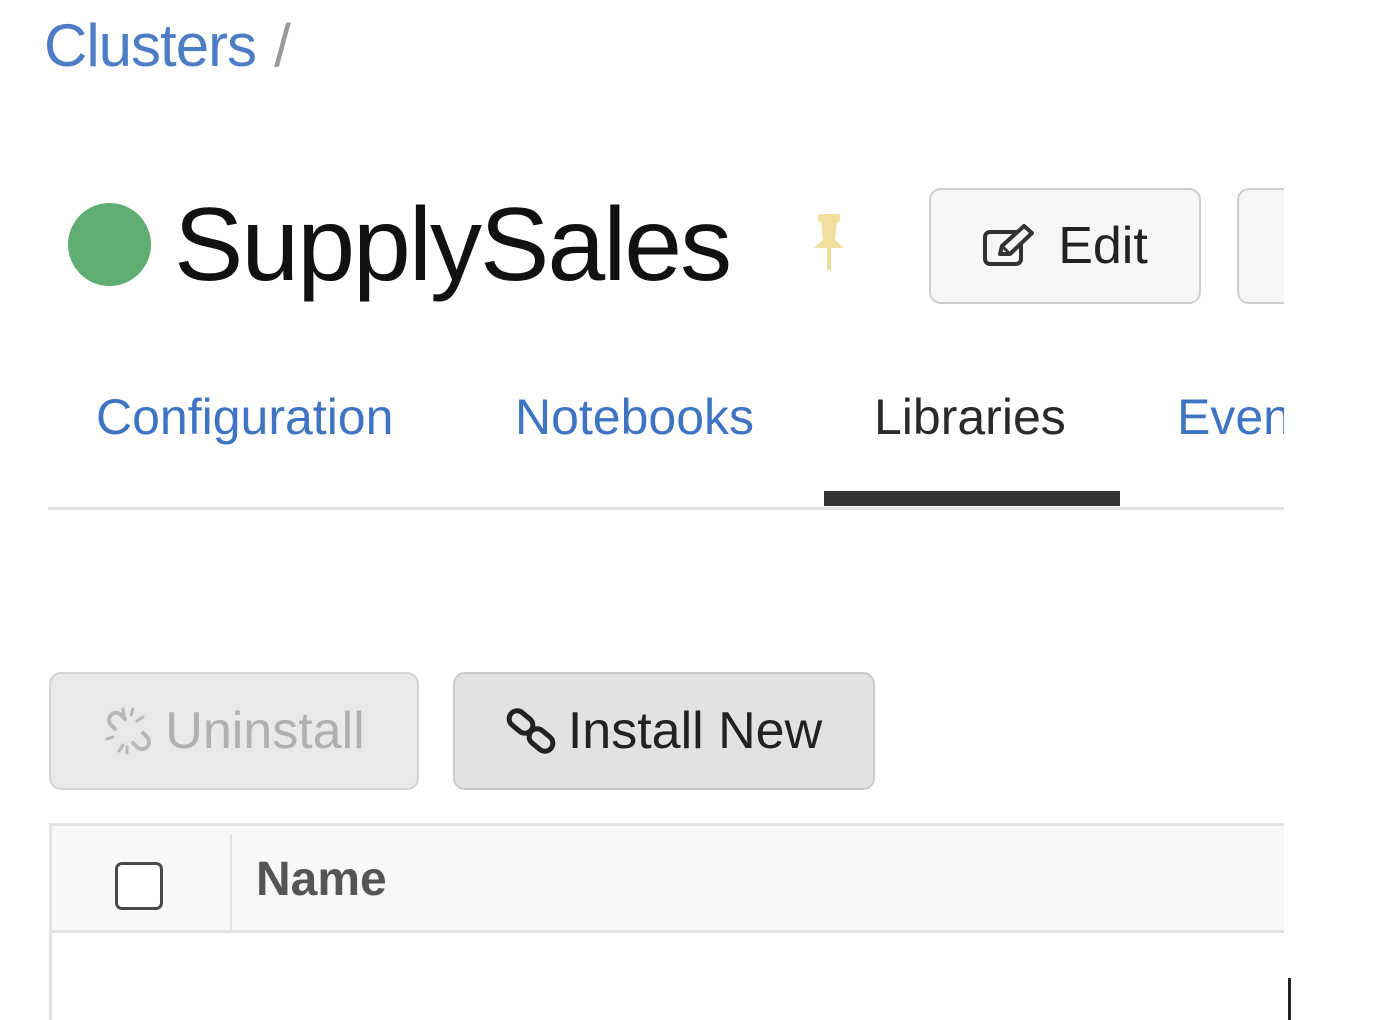 This screenshot has width=1394, height=1020. What do you see at coordinates (1260, 246) in the screenshot?
I see `header-action-button` at bounding box center [1260, 246].